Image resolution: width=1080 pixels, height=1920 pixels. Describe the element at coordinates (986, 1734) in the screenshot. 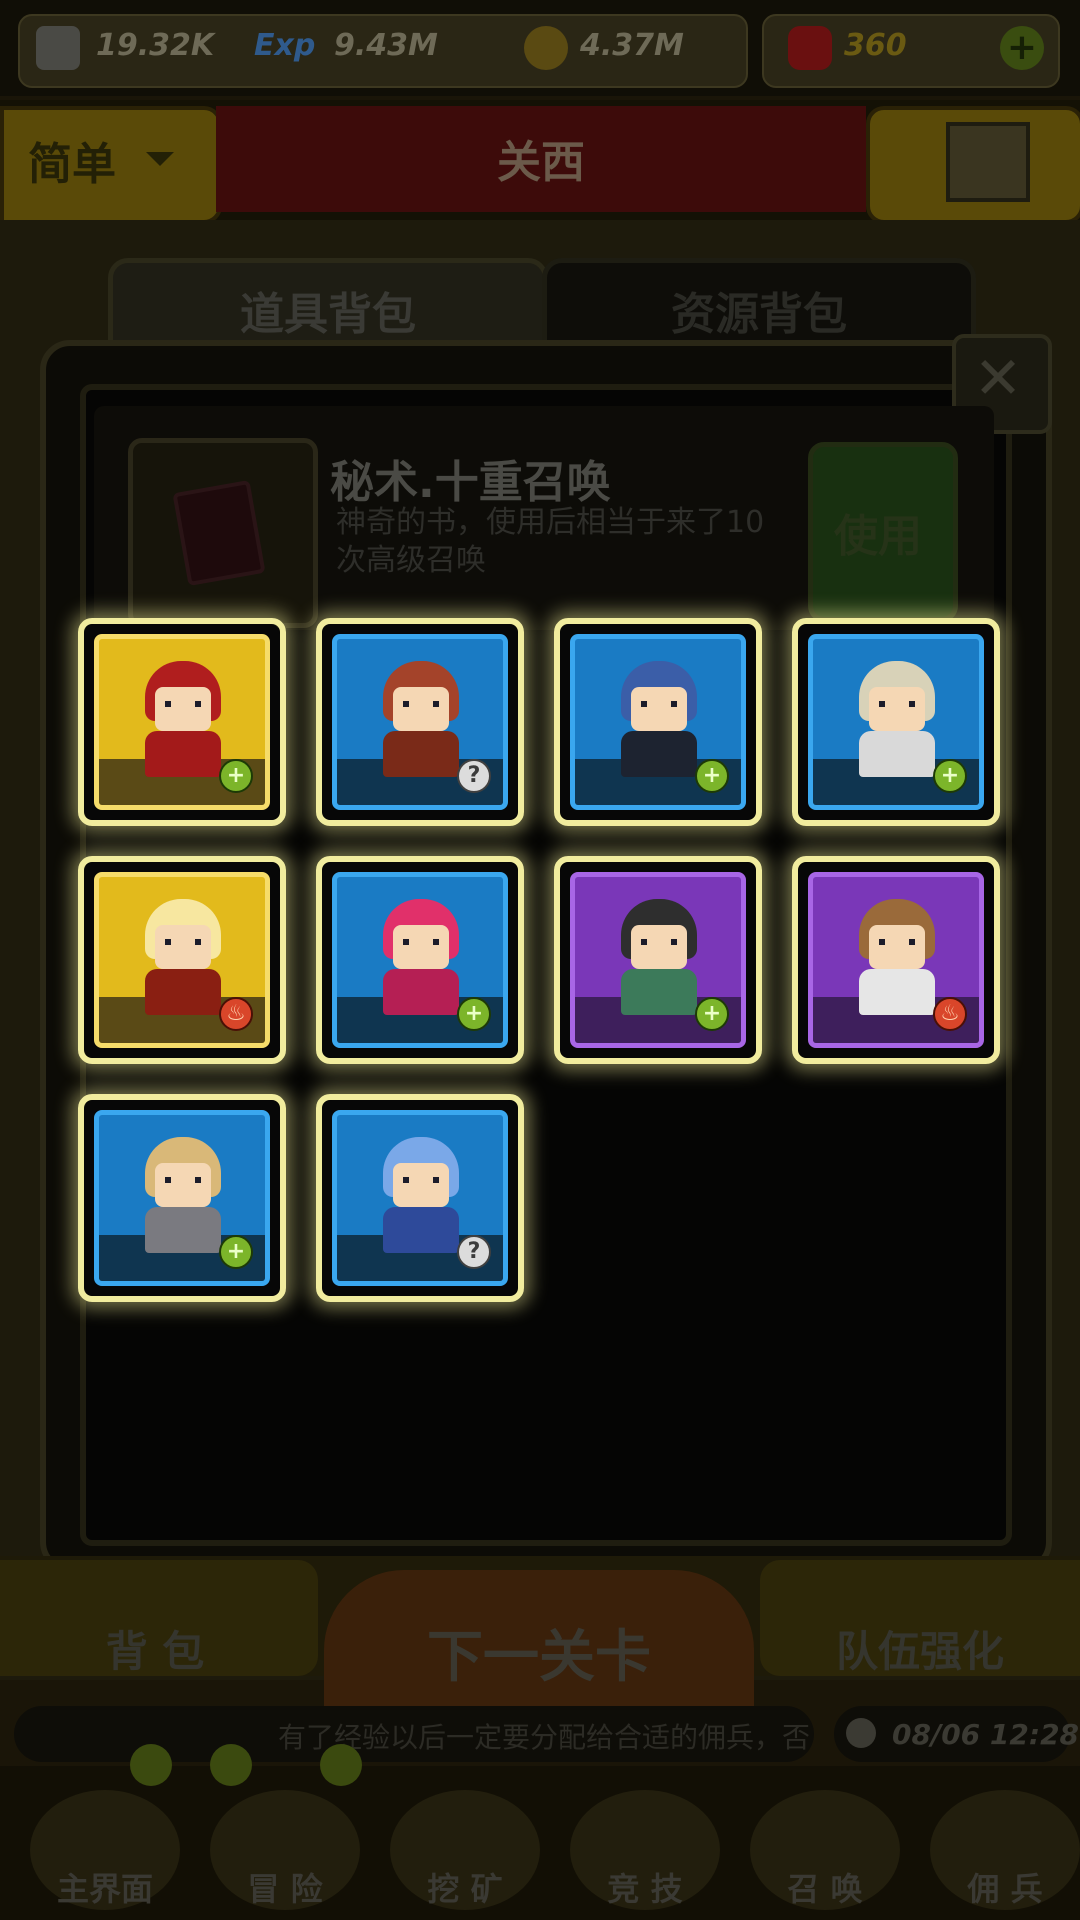

I see `clock-text: 08/06 12:28` at that location.